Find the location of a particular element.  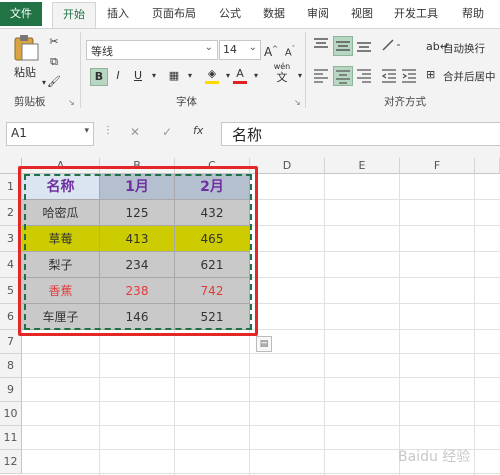

formula-bar-grip-icon: ⋮ is located at coordinates (108, 130).